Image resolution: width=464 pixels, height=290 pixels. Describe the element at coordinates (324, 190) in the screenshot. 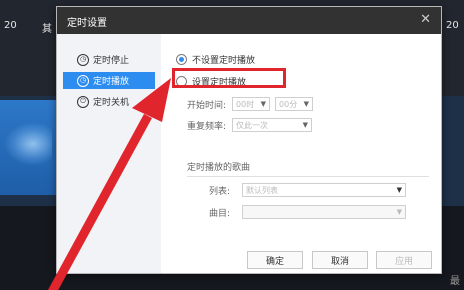

I see `list-select: 默认列表 ▼` at that location.